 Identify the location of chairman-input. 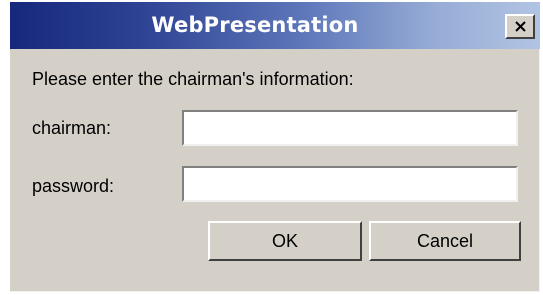
(350, 128).